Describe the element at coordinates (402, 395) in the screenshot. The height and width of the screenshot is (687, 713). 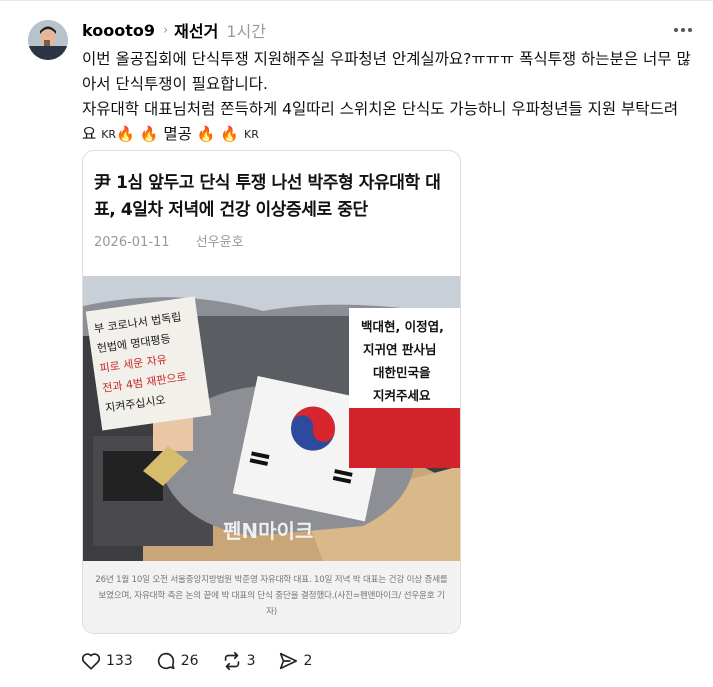
I see `right-sign-line-4: 지켜주세요` at that location.